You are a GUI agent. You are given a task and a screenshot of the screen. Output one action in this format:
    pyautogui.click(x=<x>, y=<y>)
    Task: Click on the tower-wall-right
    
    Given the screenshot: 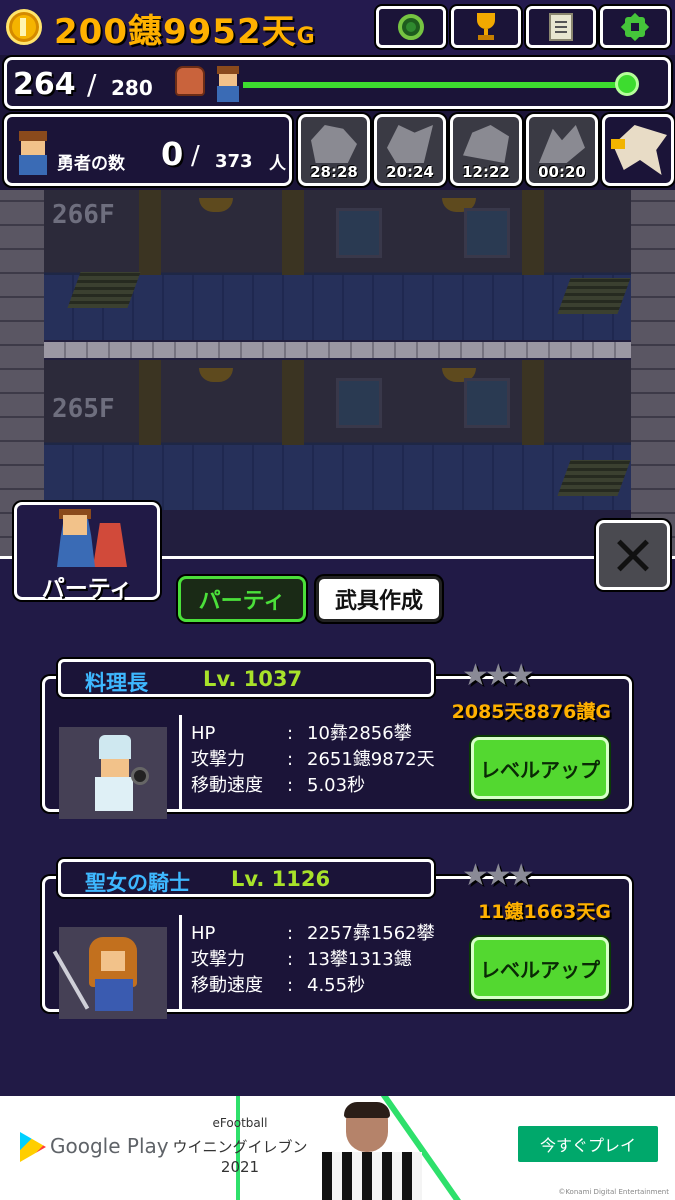 What is the action you would take?
    pyautogui.click(x=653, y=375)
    